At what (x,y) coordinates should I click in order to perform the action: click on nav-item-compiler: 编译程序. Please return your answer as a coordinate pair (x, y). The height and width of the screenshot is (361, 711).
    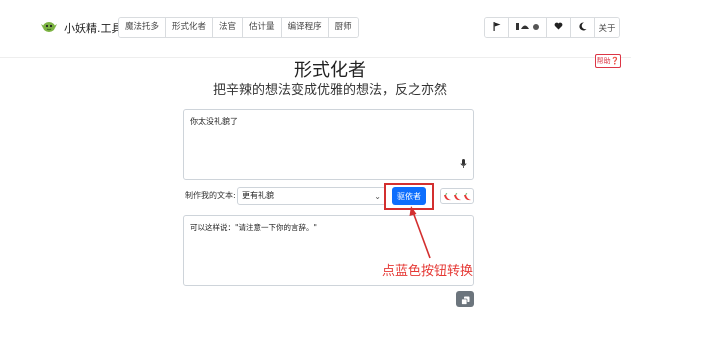
    Looking at the image, I should click on (305, 27).